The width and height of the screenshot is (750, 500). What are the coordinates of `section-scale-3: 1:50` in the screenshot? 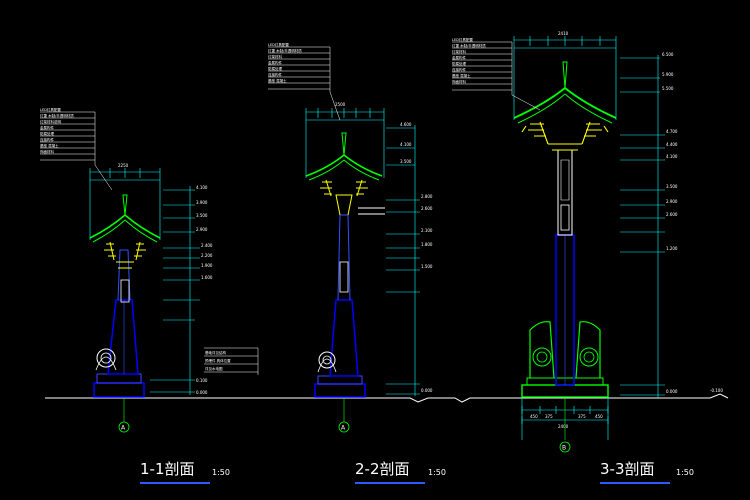 It's located at (685, 472).